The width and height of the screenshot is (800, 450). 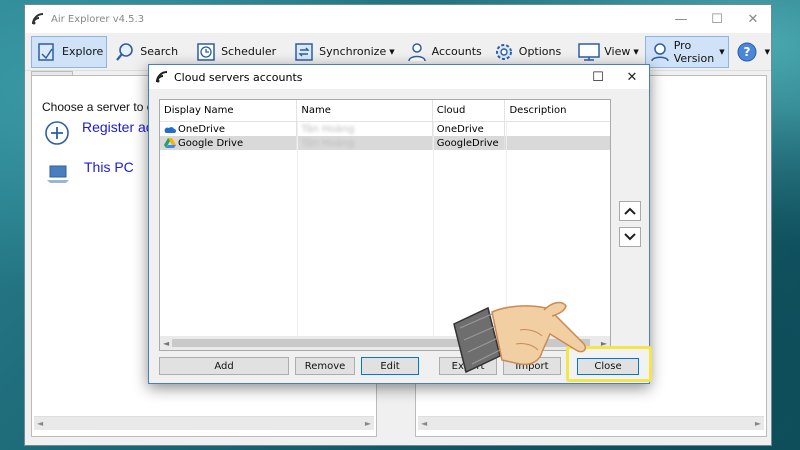 I want to click on table-row: Google Drive Tân Hoàng GoogleDrive, so click(x=385, y=143).